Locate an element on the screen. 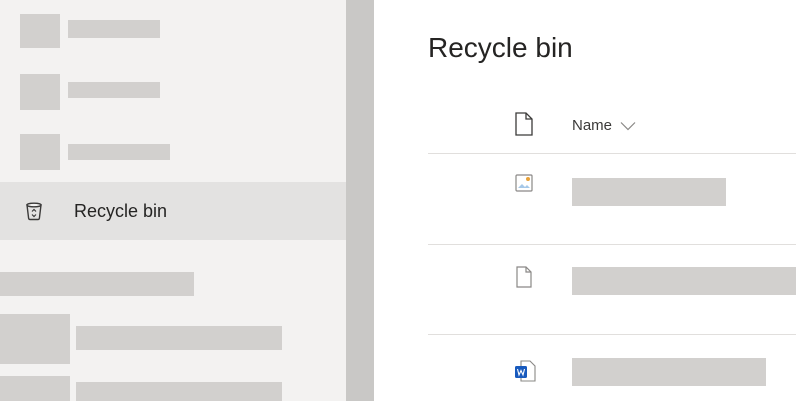 This screenshot has width=796, height=401. sidebar-item-placeholder-3-label is located at coordinates (119, 152).